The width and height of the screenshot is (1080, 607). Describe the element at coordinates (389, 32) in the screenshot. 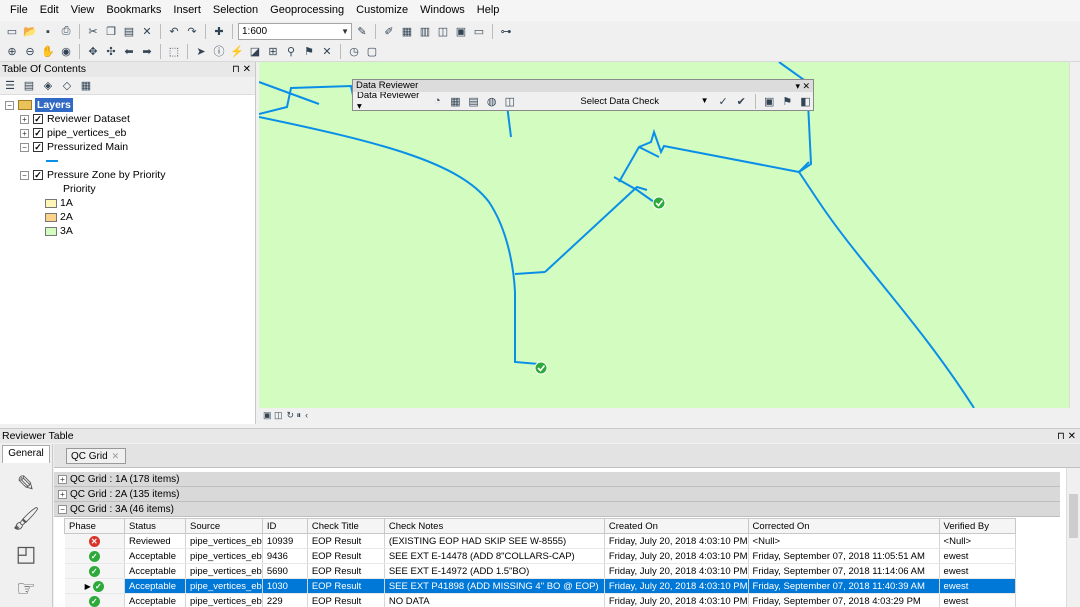

I see `editor-icon: ✐` at that location.